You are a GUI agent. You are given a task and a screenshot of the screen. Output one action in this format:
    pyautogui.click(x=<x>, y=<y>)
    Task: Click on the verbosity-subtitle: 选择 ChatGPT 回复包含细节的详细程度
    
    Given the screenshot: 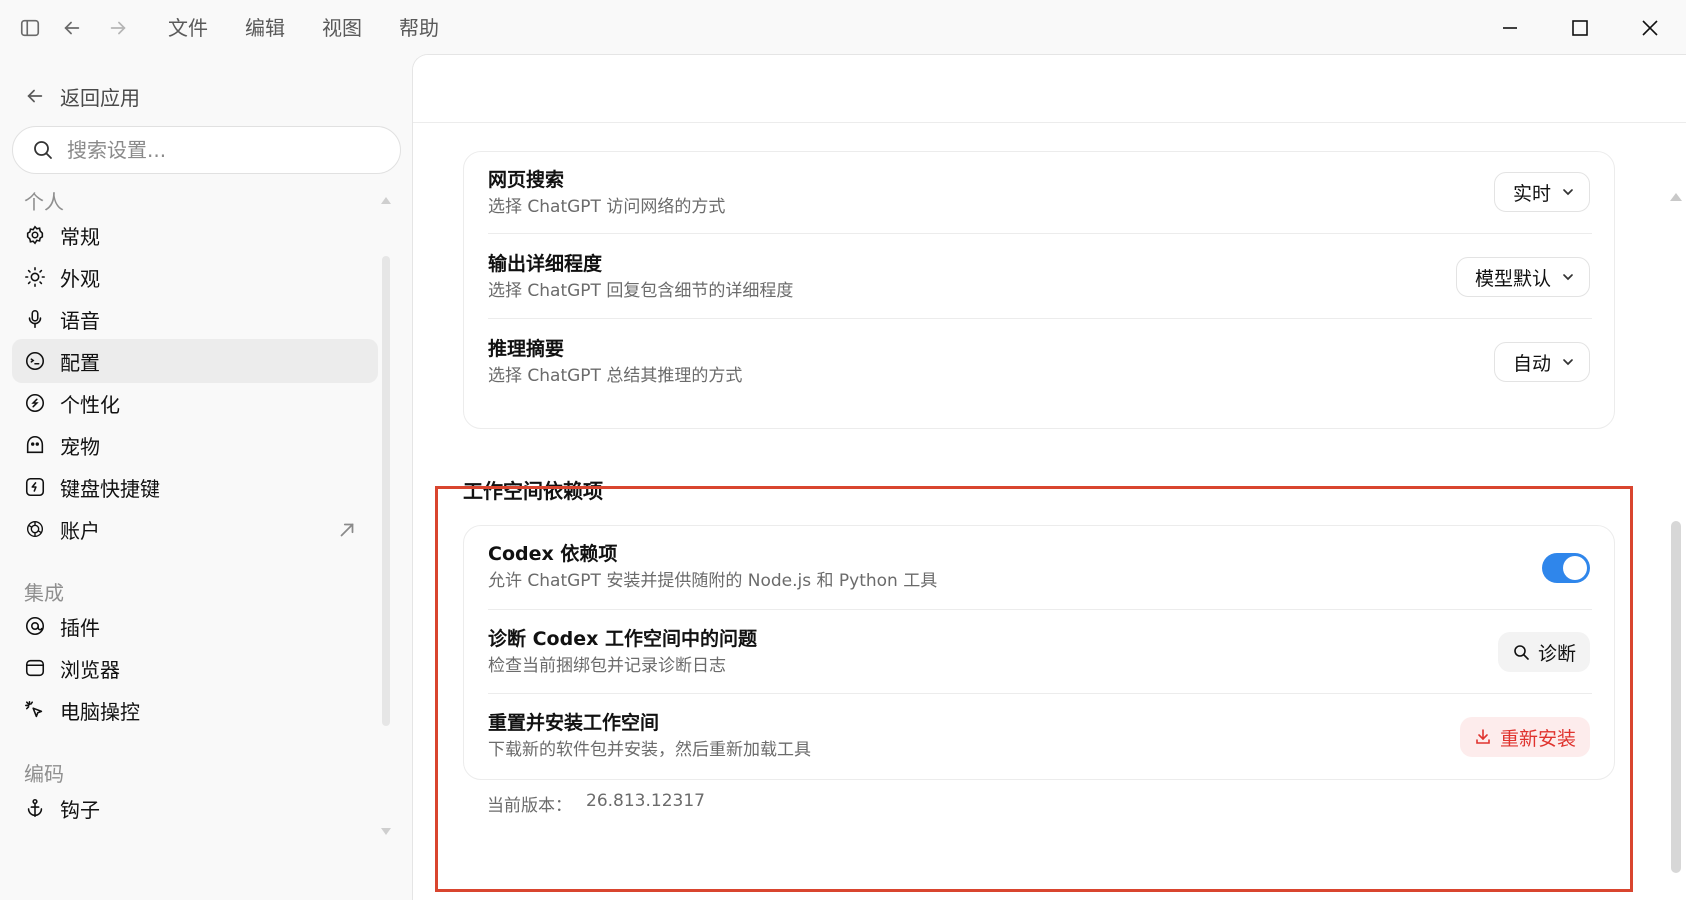 What is the action you would take?
    pyautogui.click(x=641, y=291)
    